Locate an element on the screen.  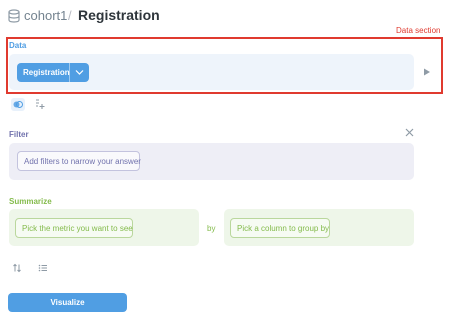
breadcrumb-parent: cohort1 is located at coordinates (45, 15).